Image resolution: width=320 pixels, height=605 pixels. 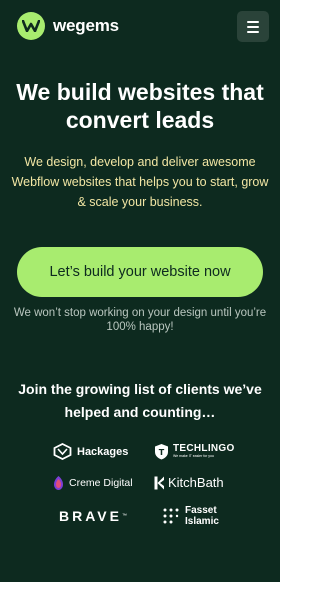 I want to click on creme-digital-icon, so click(x=58, y=483).